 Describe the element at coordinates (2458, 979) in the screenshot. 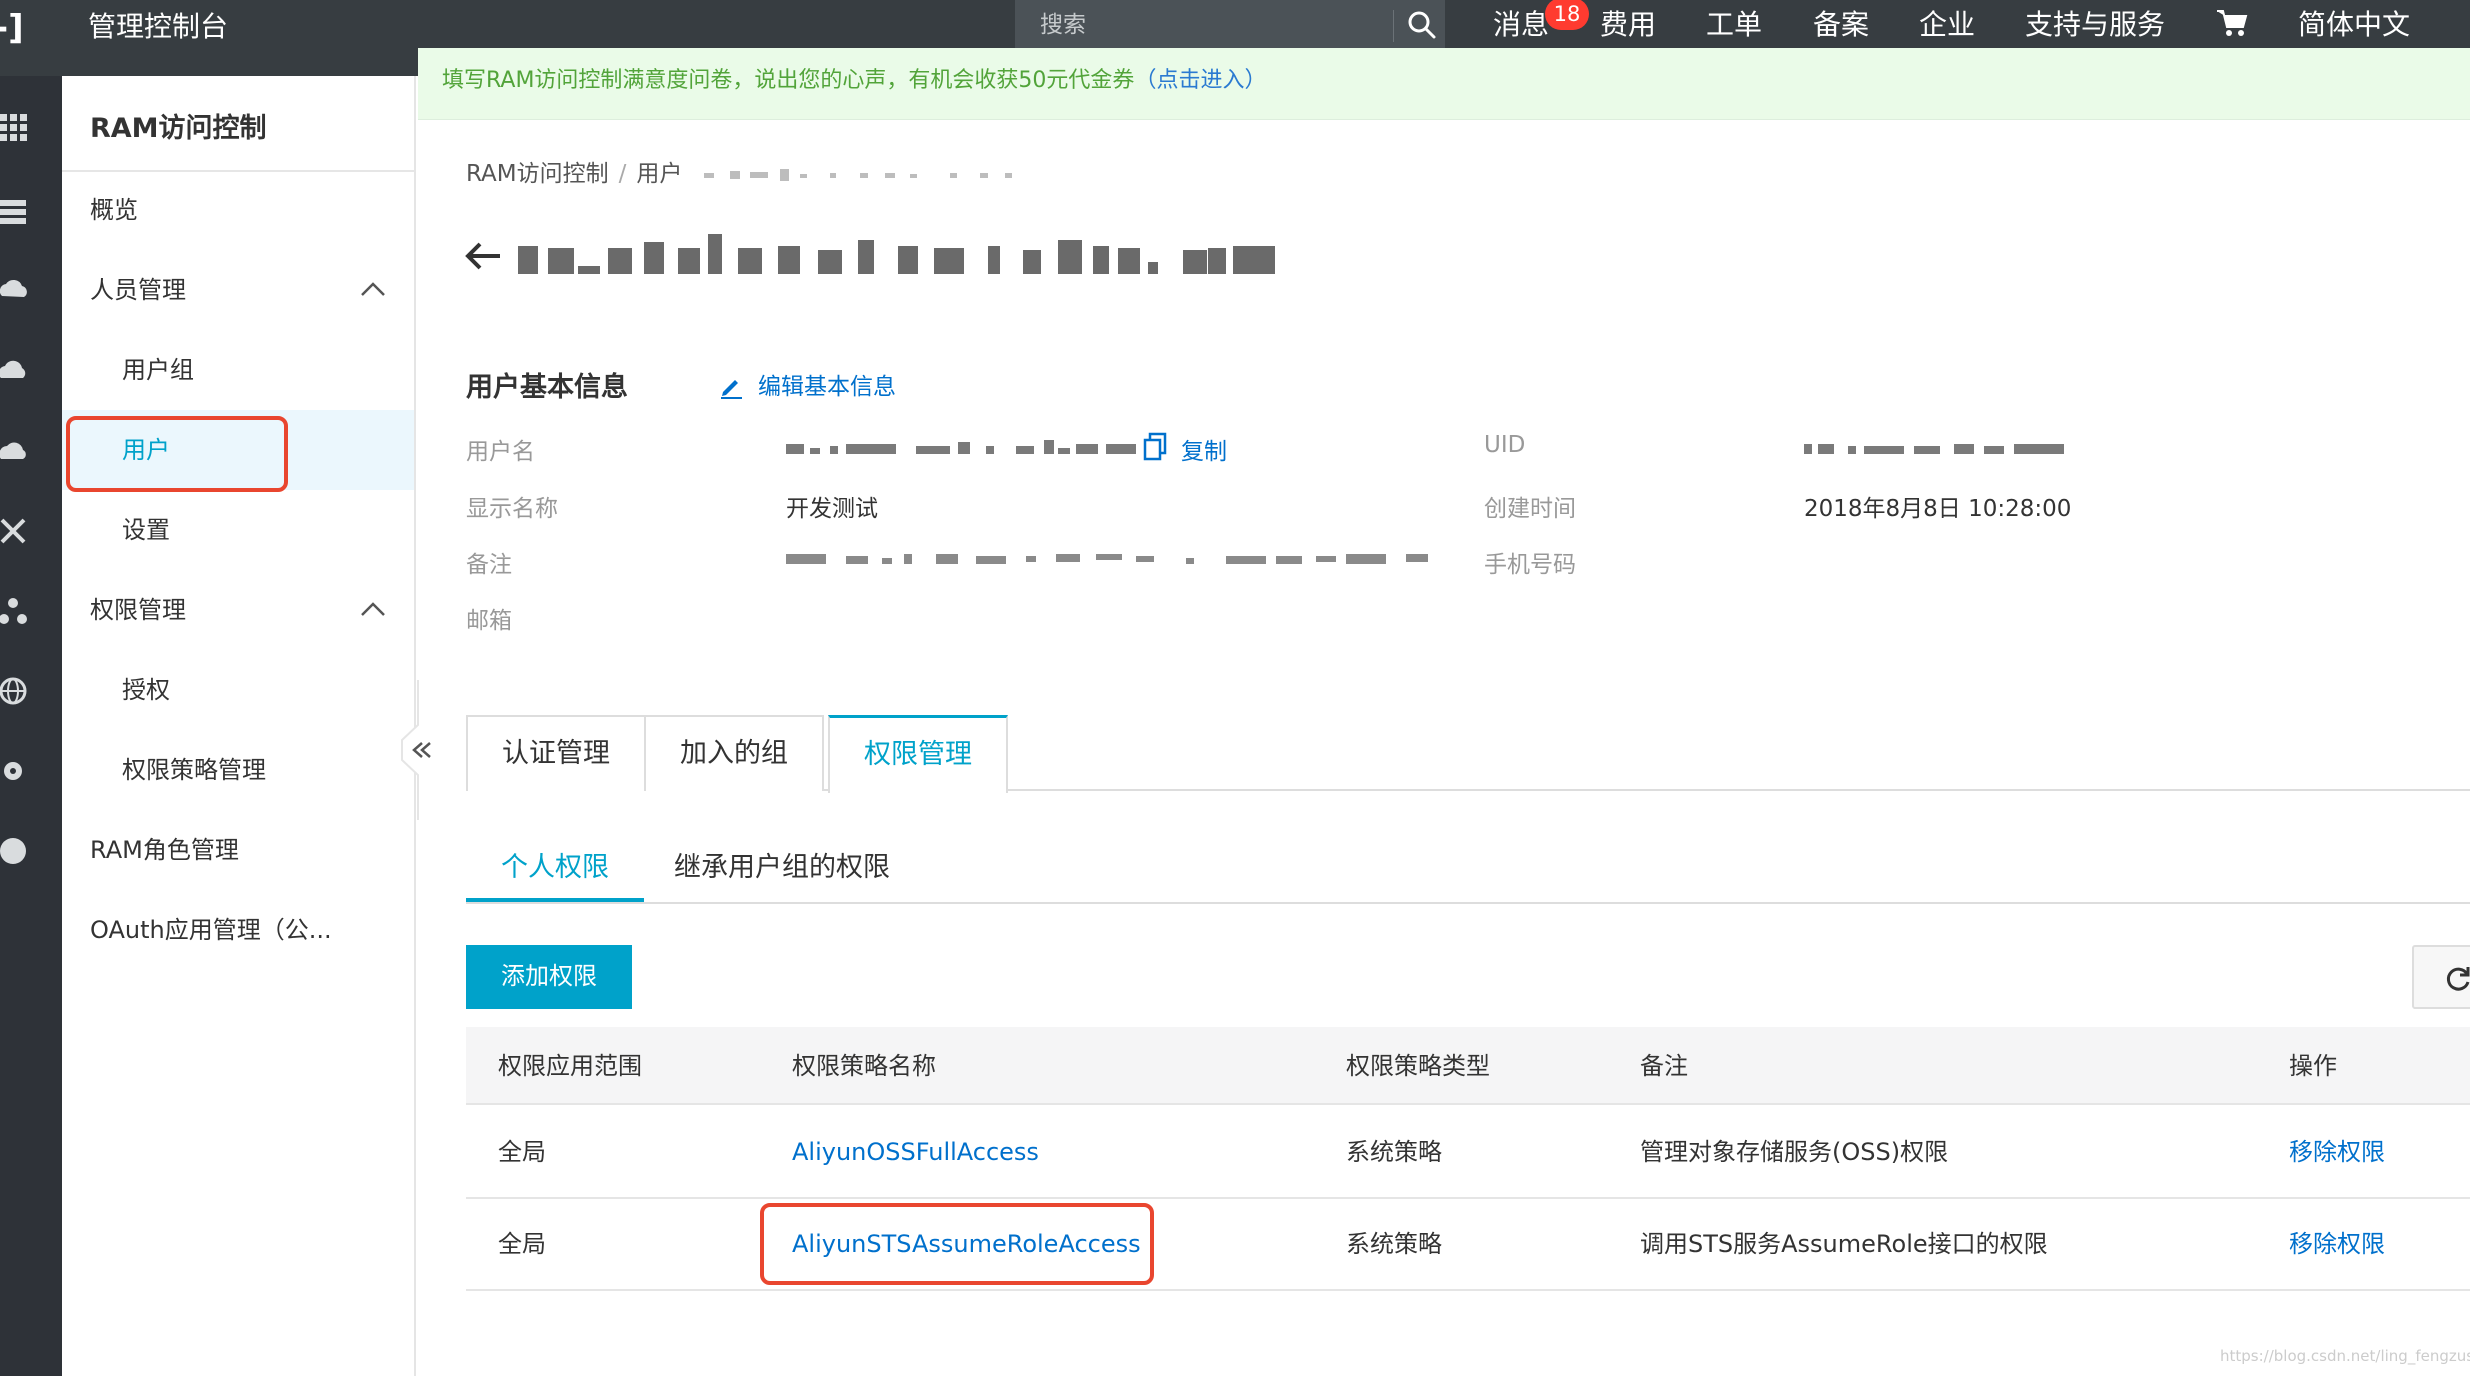

I see `refresh-icon` at that location.